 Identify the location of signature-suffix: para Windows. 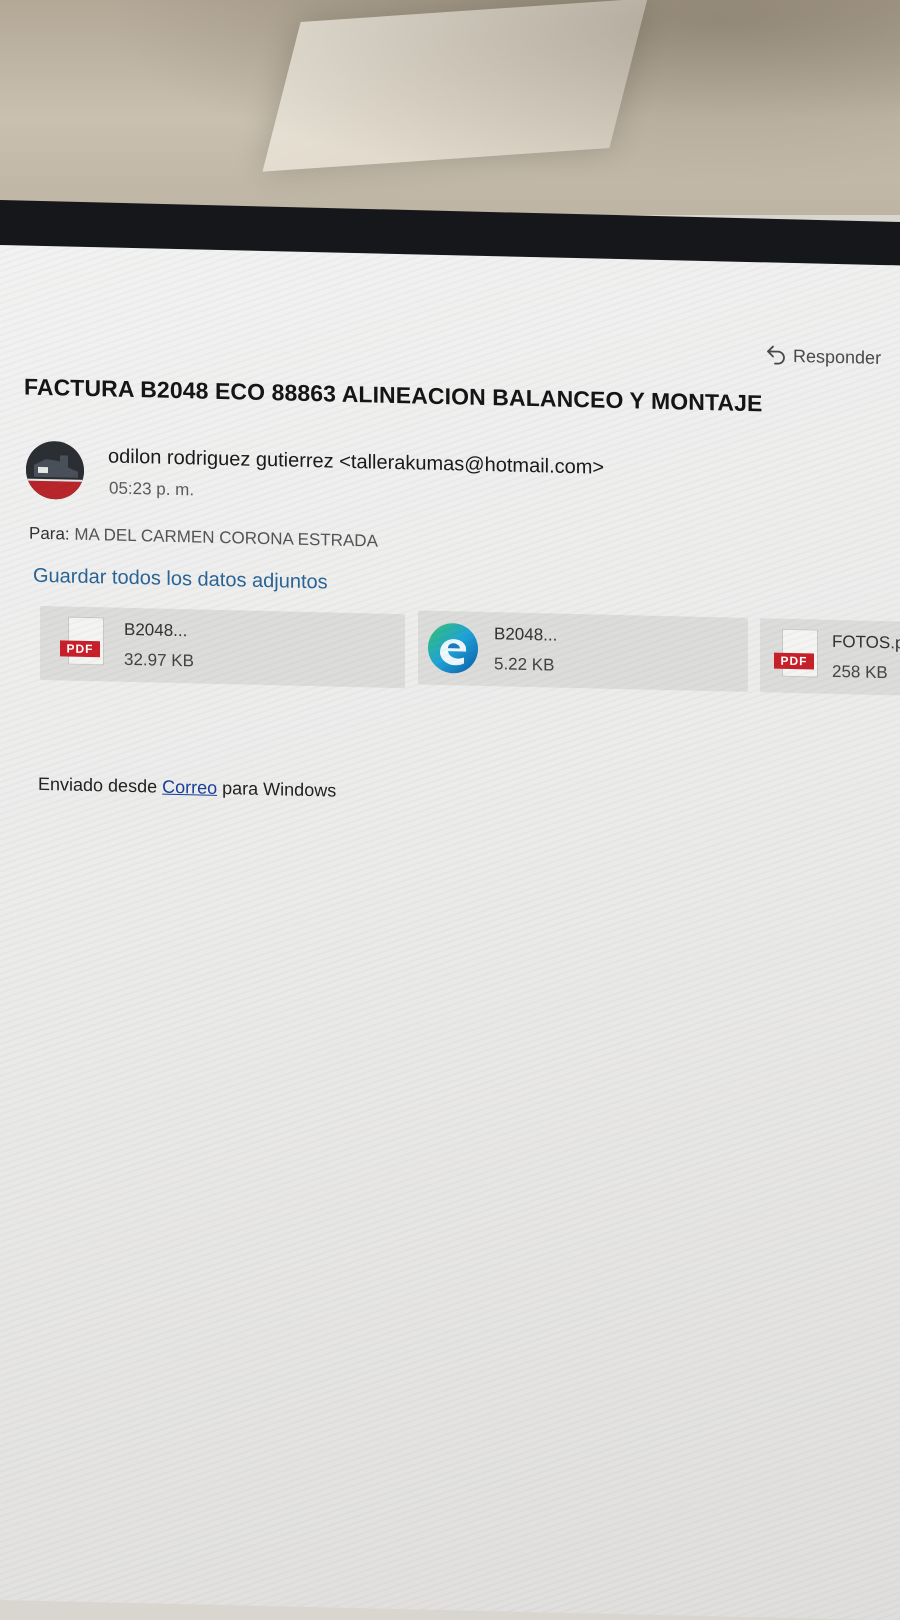
(279, 789).